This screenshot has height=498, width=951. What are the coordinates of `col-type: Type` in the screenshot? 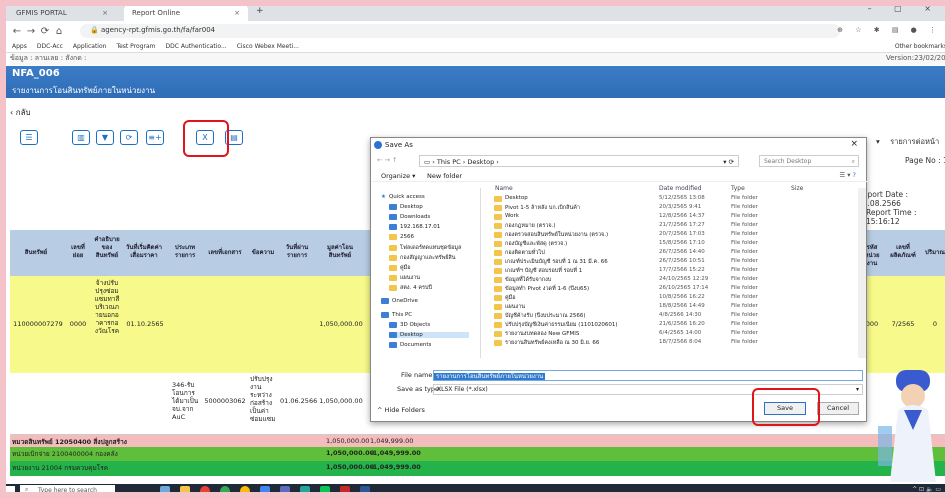 It's located at (738, 188).